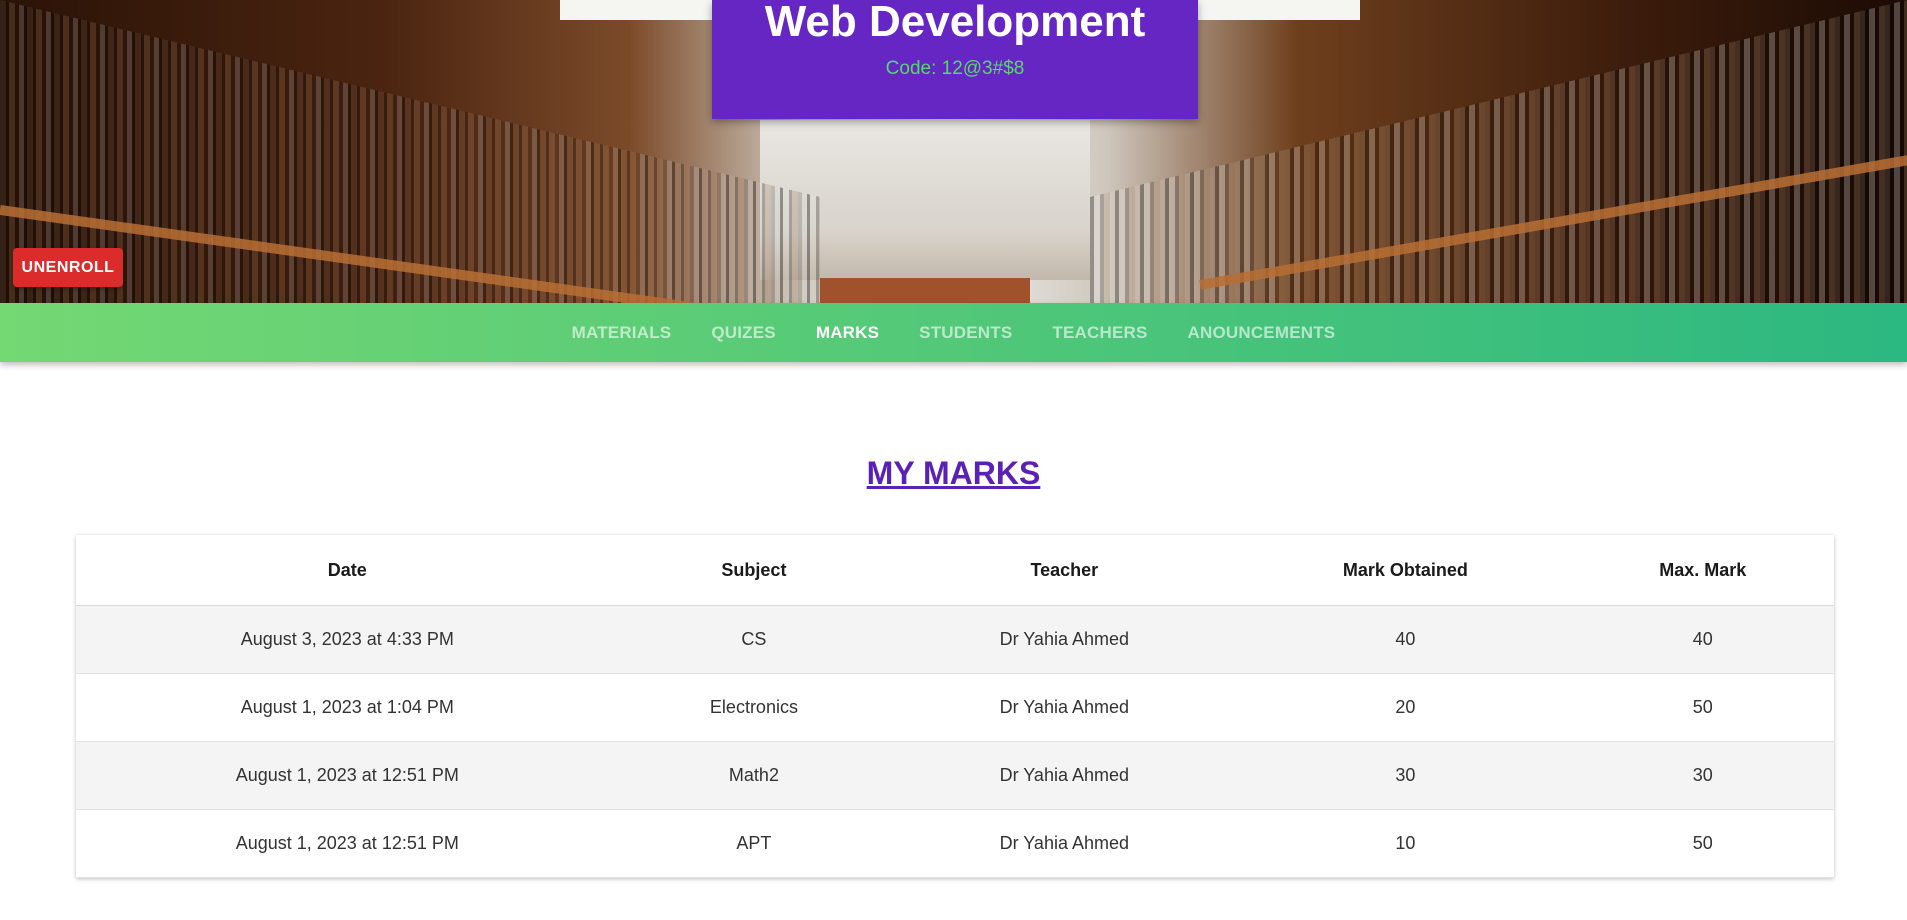 This screenshot has height=920, width=1907. What do you see at coordinates (1064, 570) in the screenshot?
I see `column-header-teacher: Teacher` at bounding box center [1064, 570].